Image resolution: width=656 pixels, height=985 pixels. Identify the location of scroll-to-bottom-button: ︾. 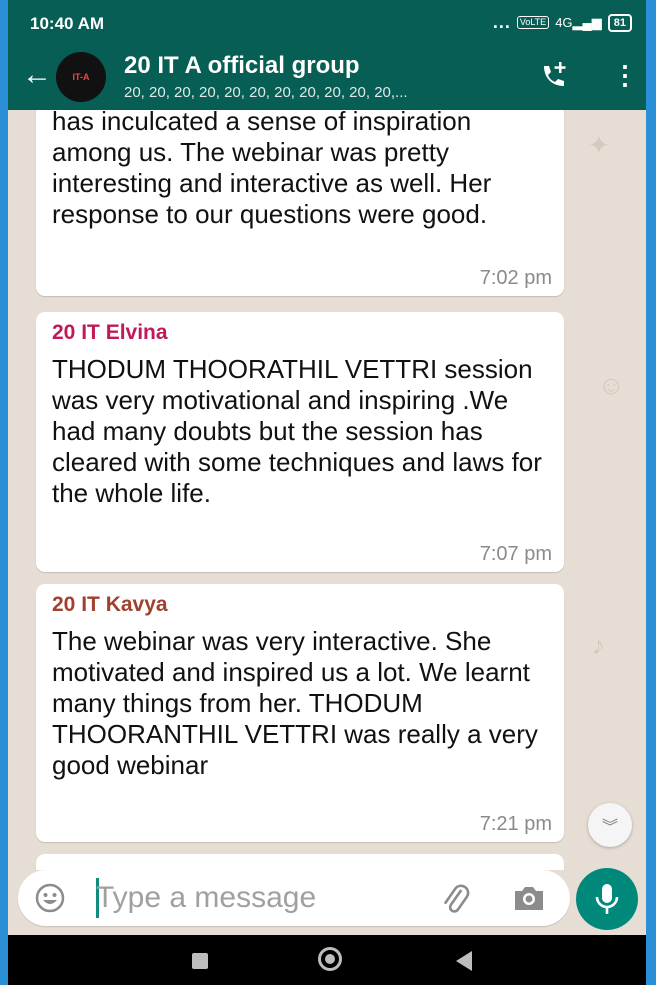
(610, 825).